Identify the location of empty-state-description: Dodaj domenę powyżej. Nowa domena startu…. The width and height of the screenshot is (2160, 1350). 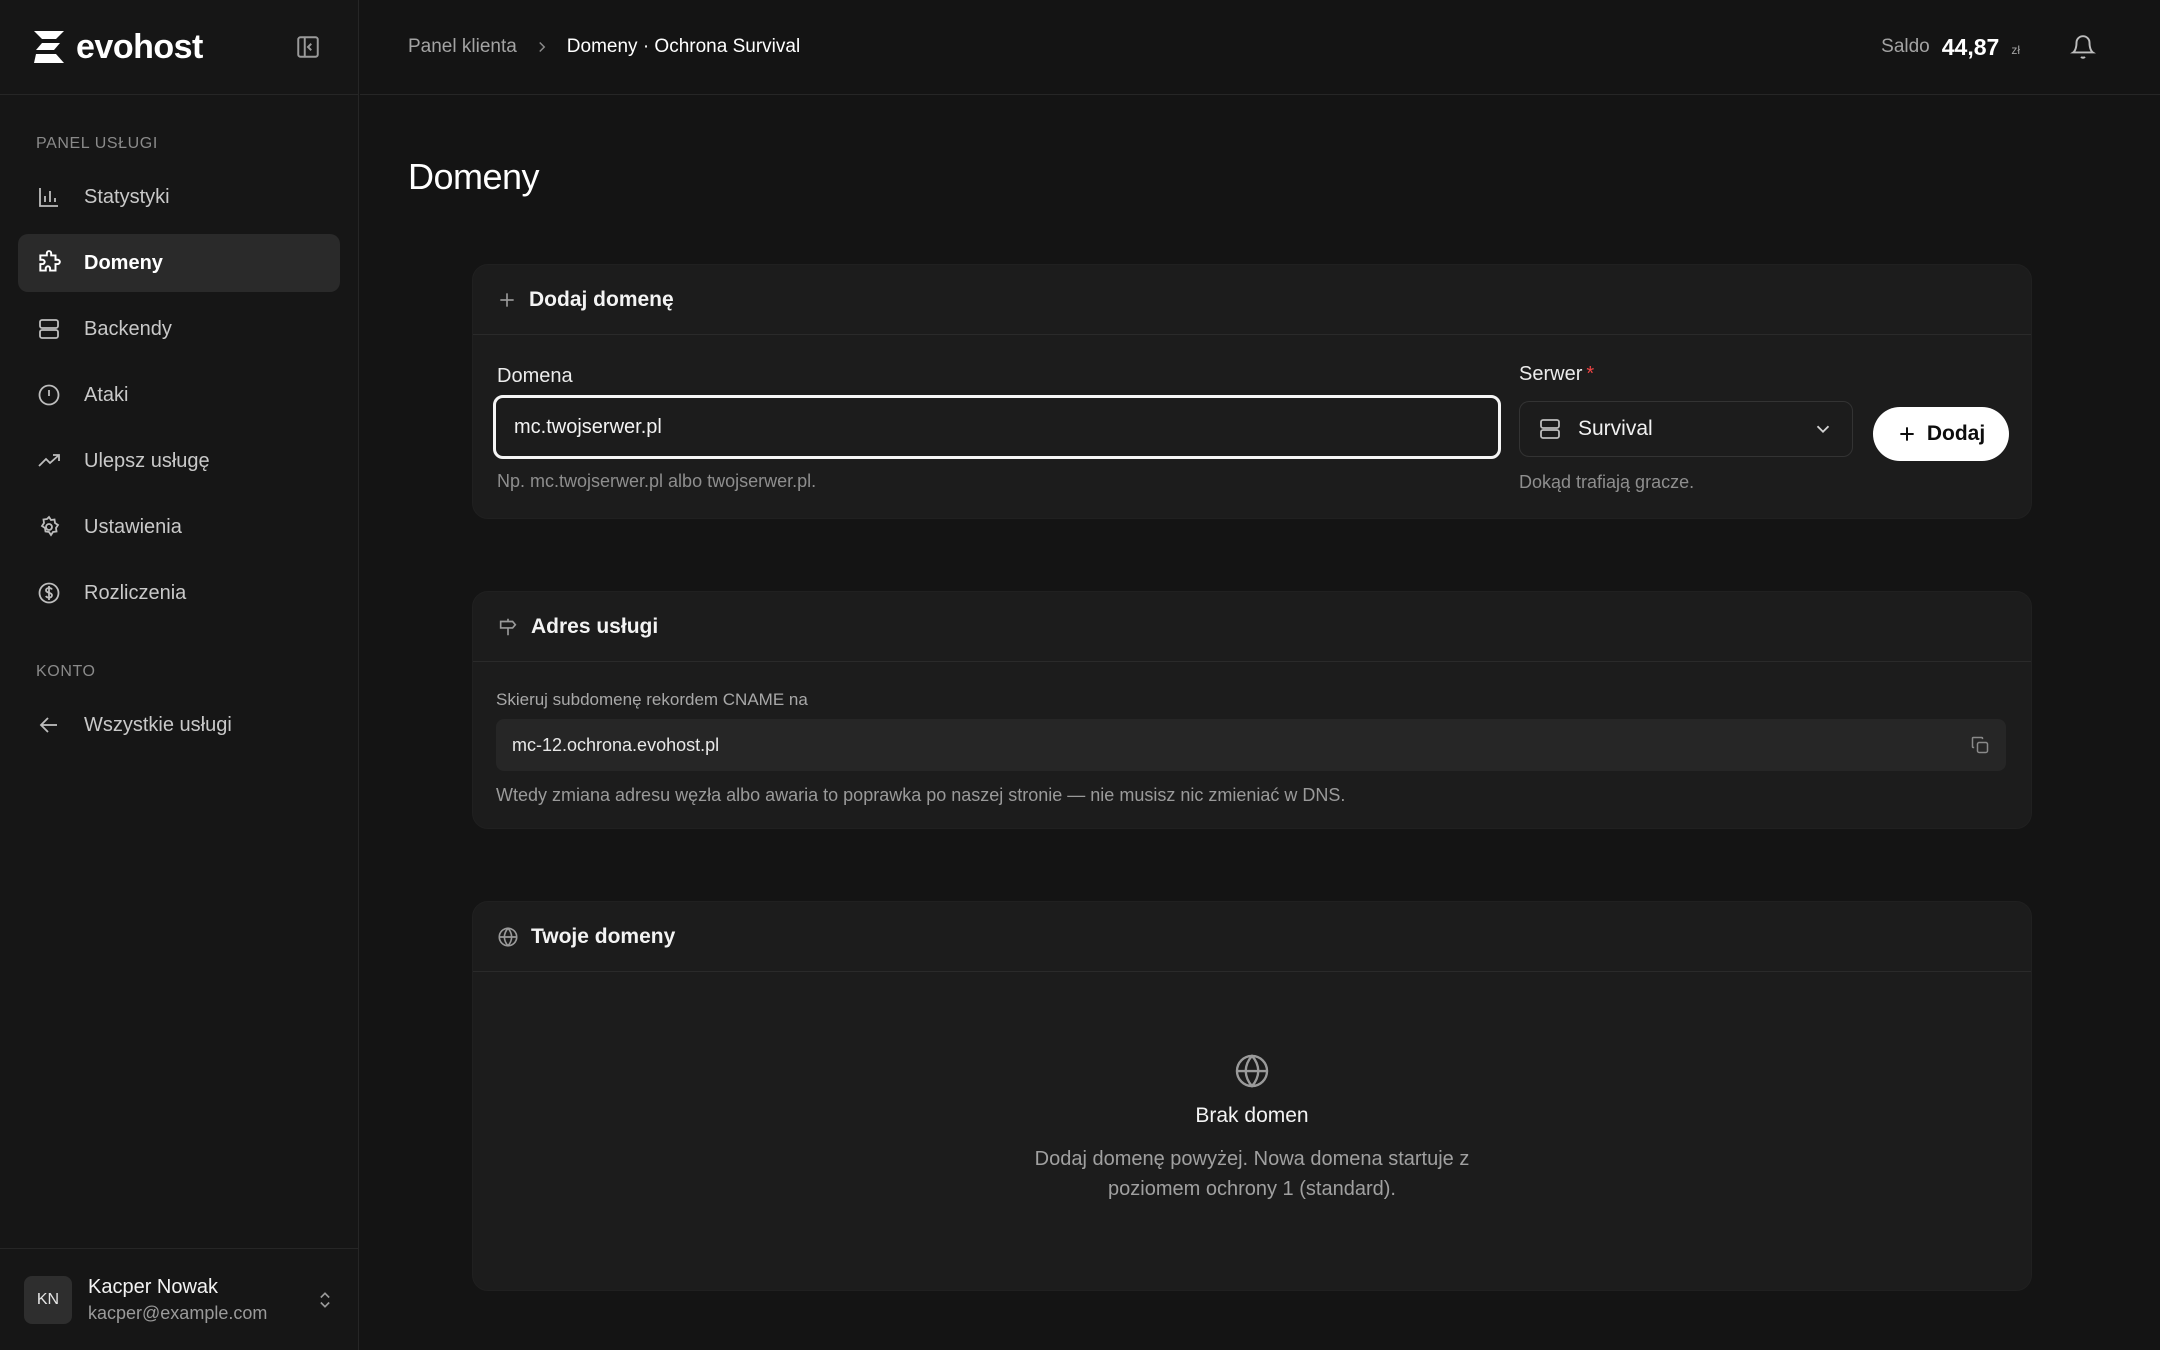
(1252, 1174).